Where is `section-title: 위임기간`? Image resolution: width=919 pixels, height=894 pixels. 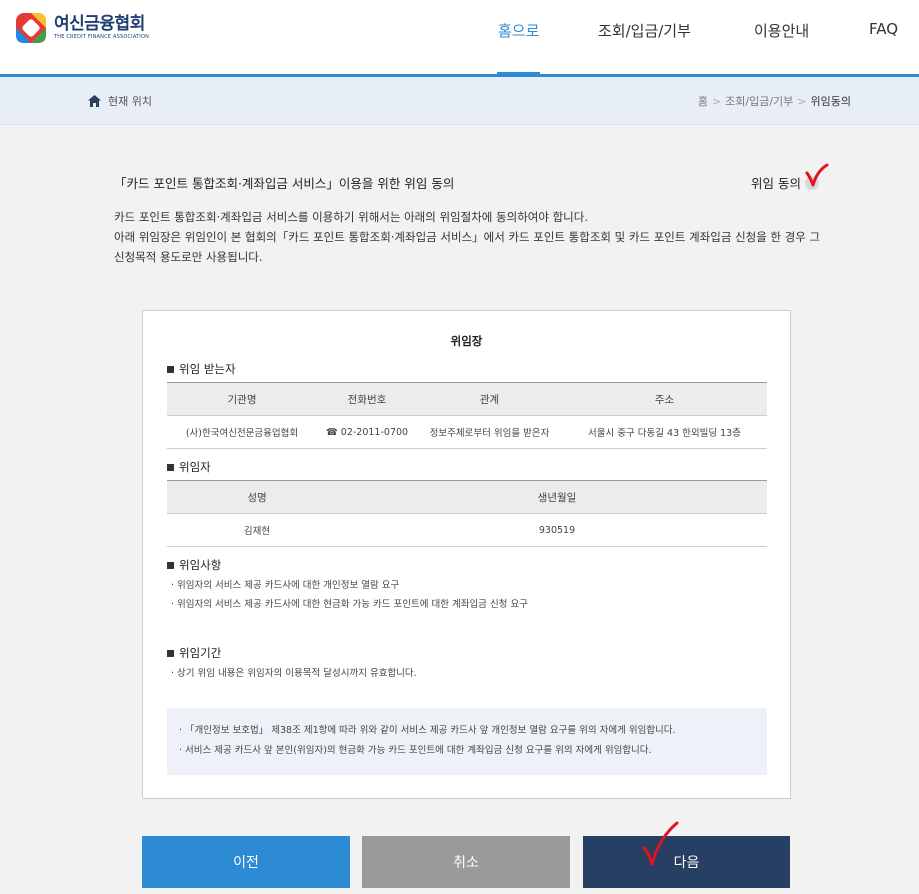
section-title: 위임기간 is located at coordinates (200, 653).